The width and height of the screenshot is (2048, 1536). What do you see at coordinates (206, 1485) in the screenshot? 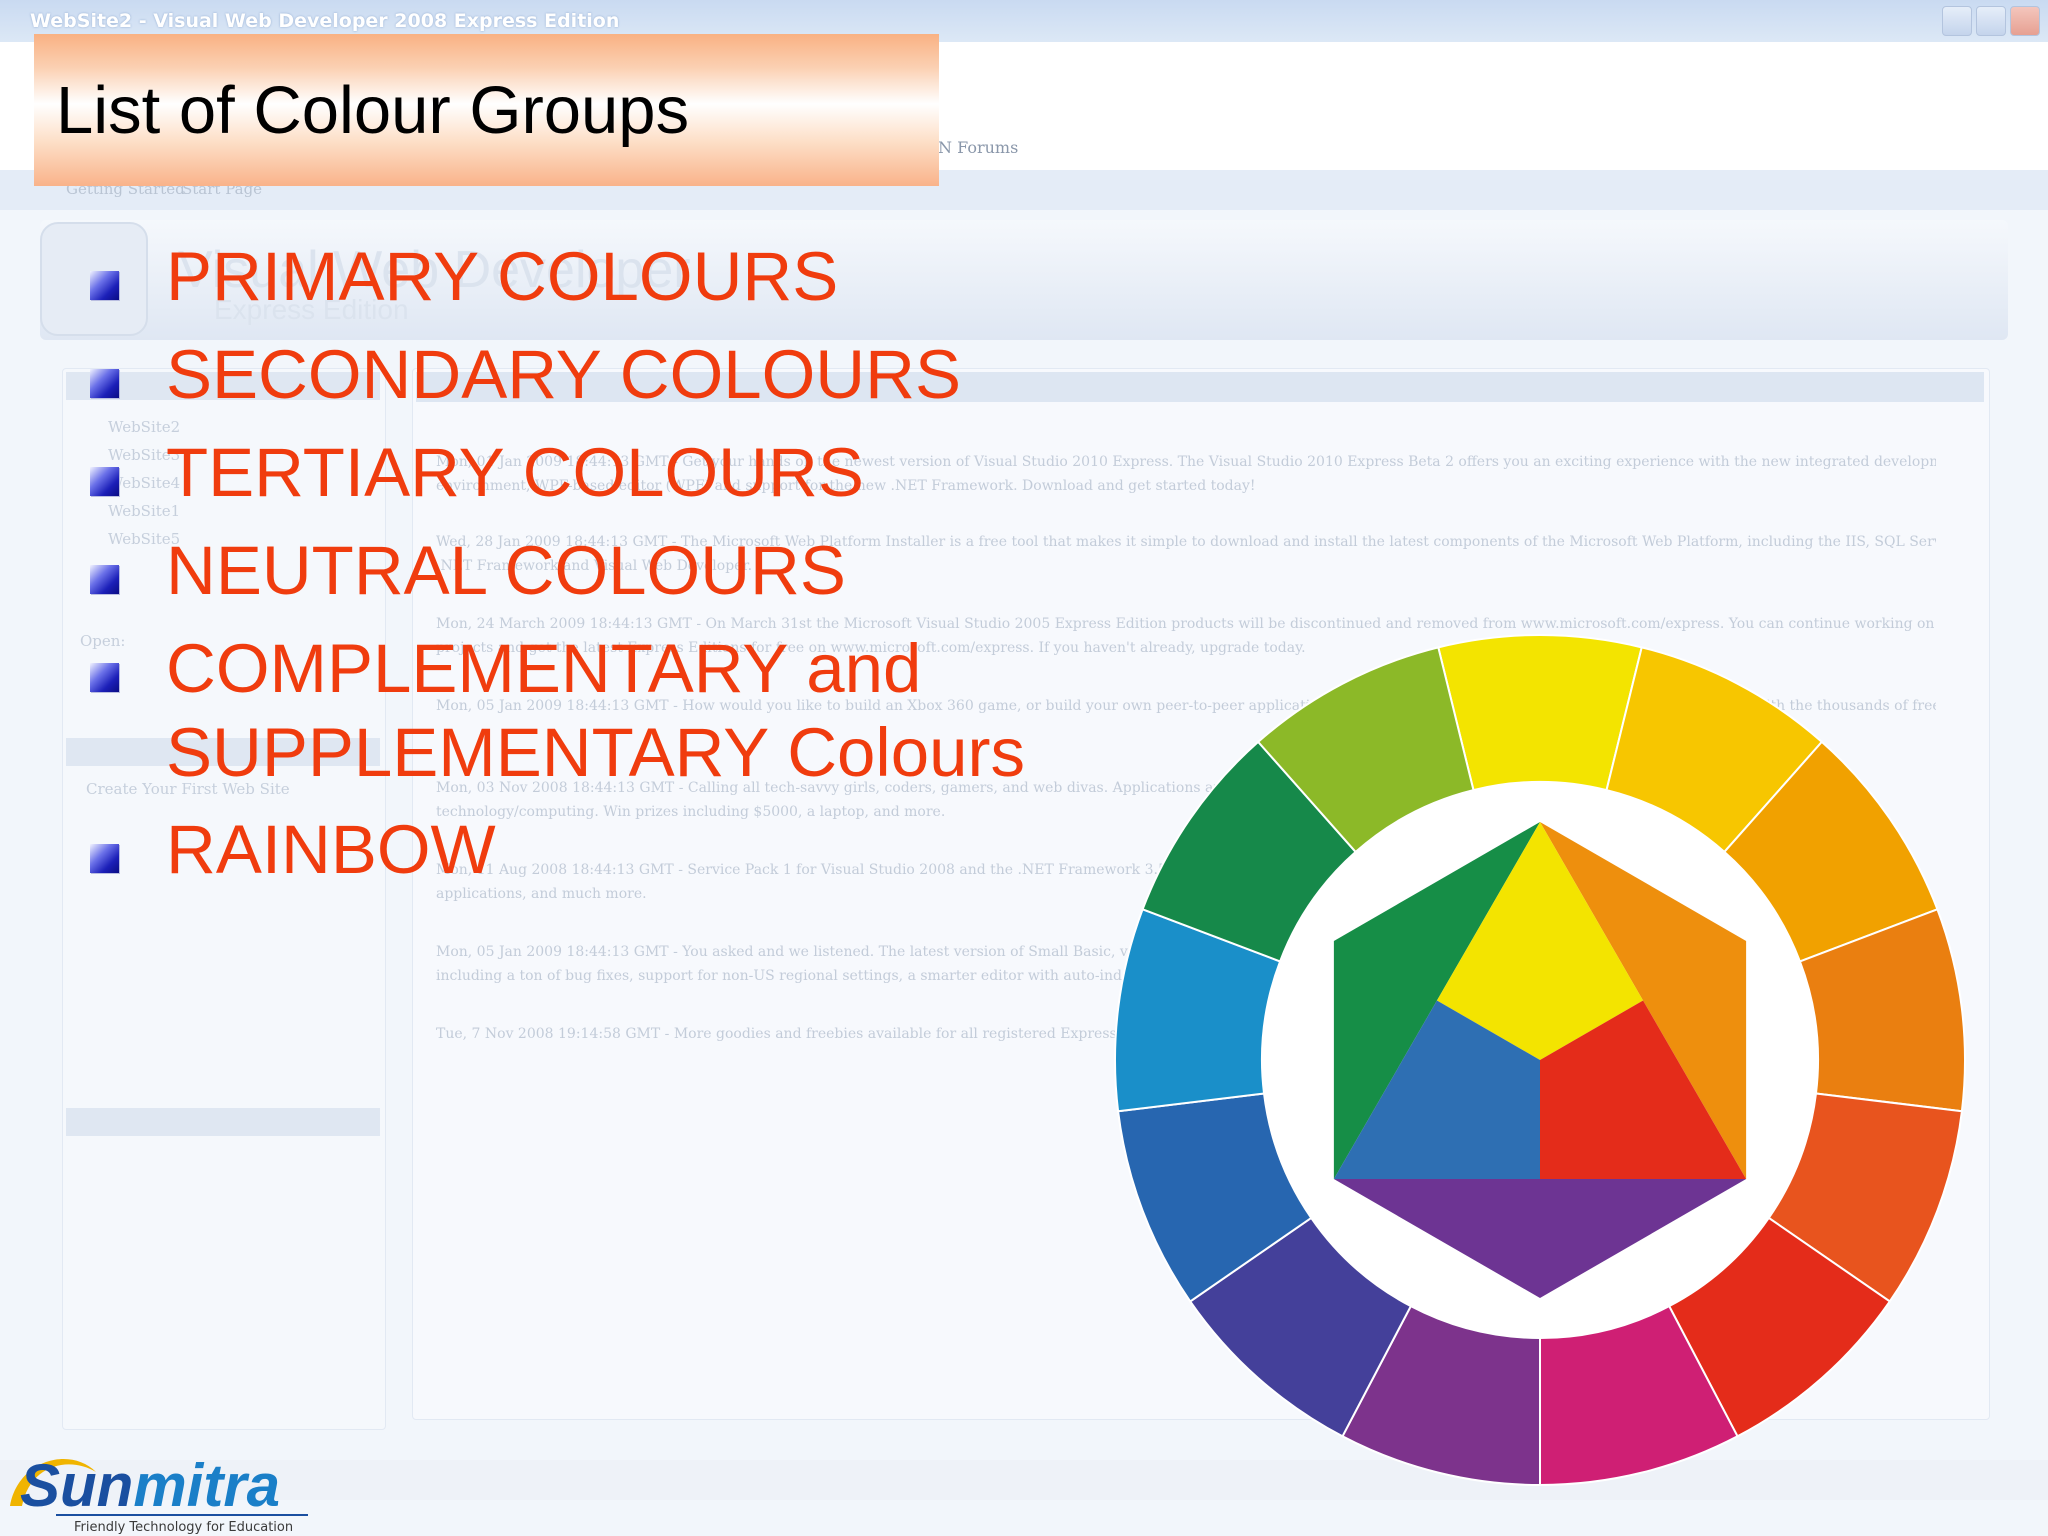
I see `logo-brand-mitra: mitra` at bounding box center [206, 1485].